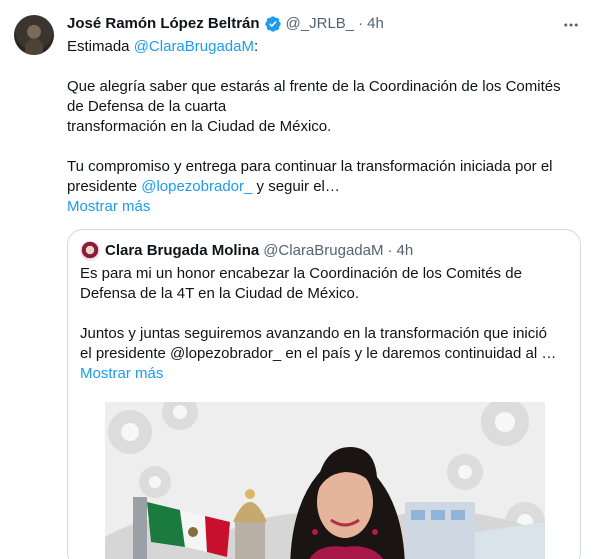  Describe the element at coordinates (194, 46) in the screenshot. I see `mention-link: @ClaraBrugadaM` at that location.